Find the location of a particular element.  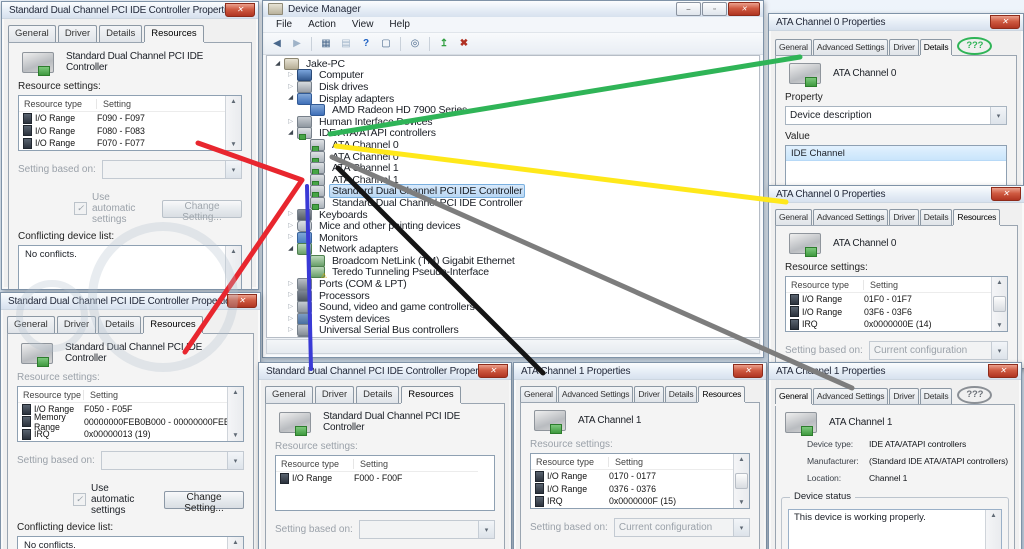

tab-advanced-settings: Advanced Settings is located at coordinates (595, 394).